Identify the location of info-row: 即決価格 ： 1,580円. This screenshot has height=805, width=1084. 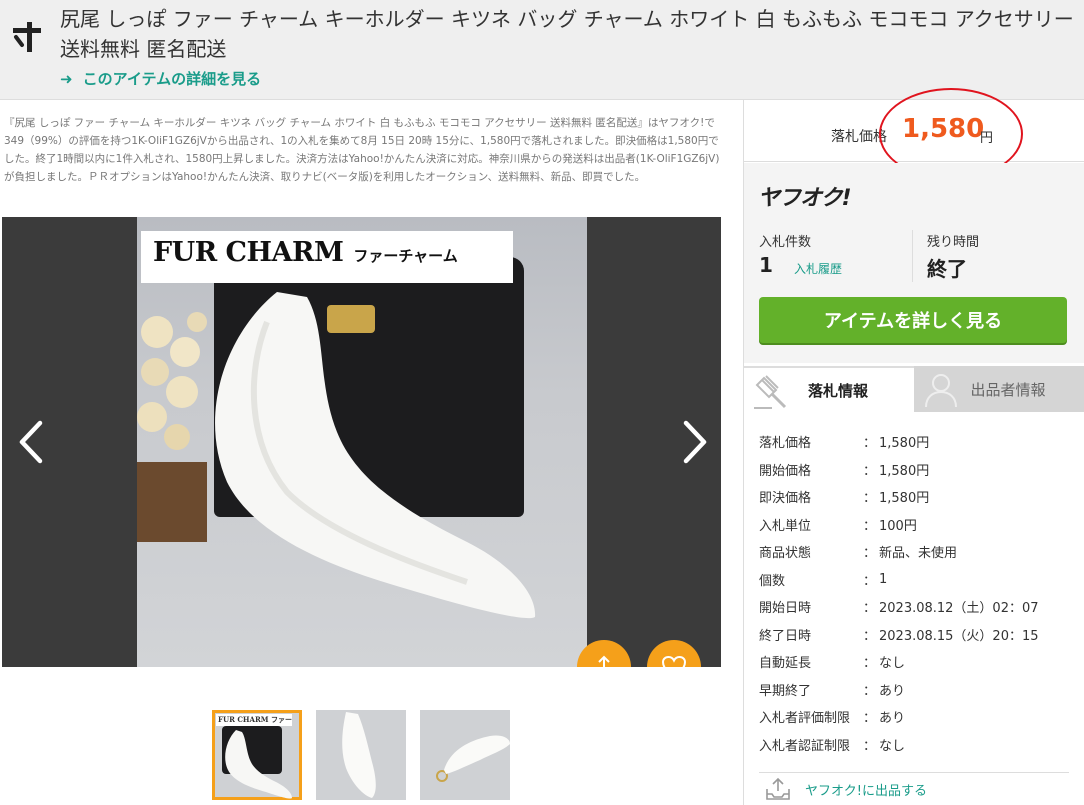
(914, 497).